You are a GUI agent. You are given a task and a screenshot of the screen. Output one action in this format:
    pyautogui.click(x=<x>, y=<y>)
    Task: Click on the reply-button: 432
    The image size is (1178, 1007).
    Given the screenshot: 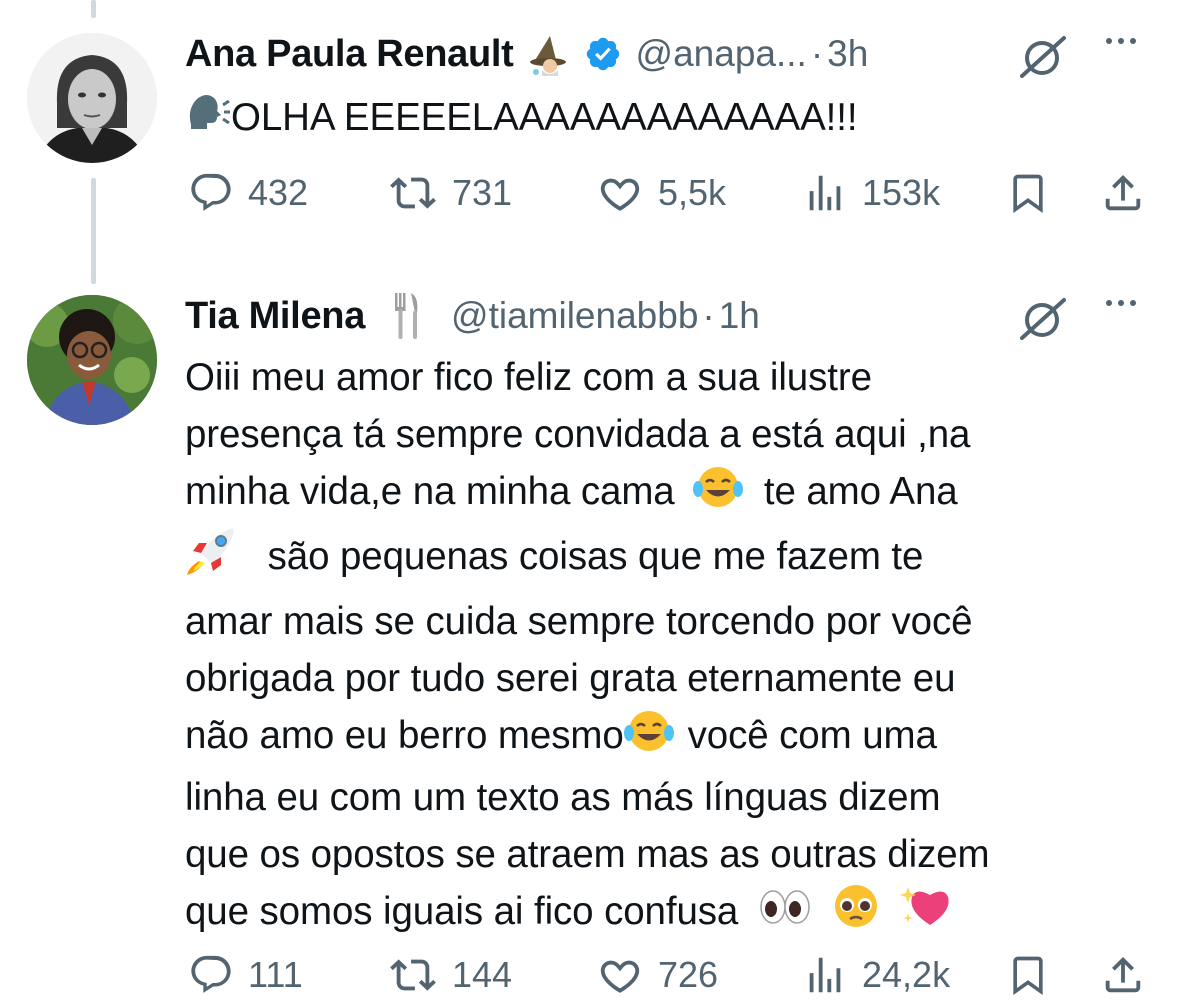 What is the action you would take?
    pyautogui.click(x=248, y=193)
    